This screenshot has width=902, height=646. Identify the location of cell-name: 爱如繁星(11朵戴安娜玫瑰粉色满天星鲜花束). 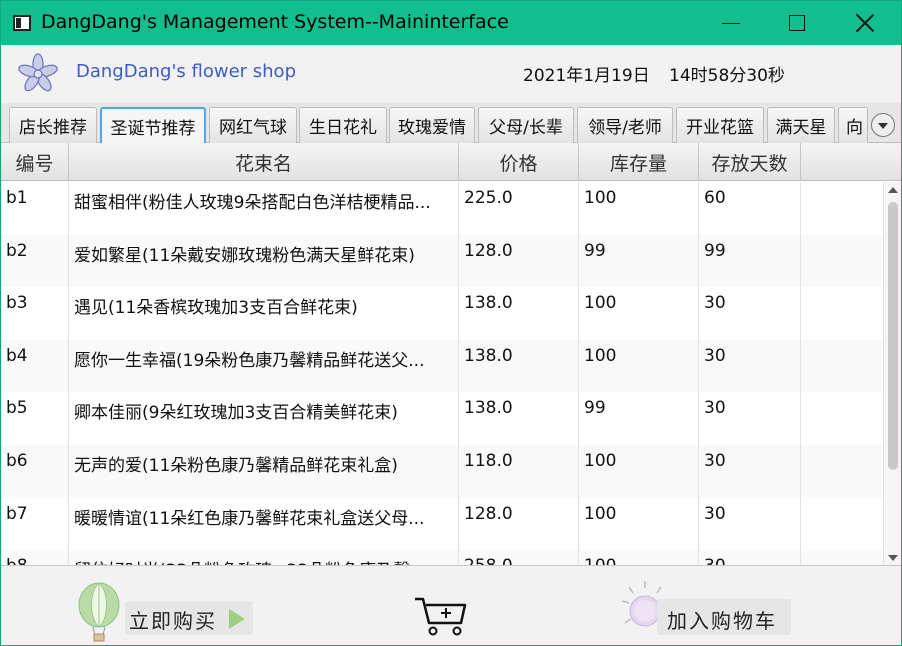
(264, 261).